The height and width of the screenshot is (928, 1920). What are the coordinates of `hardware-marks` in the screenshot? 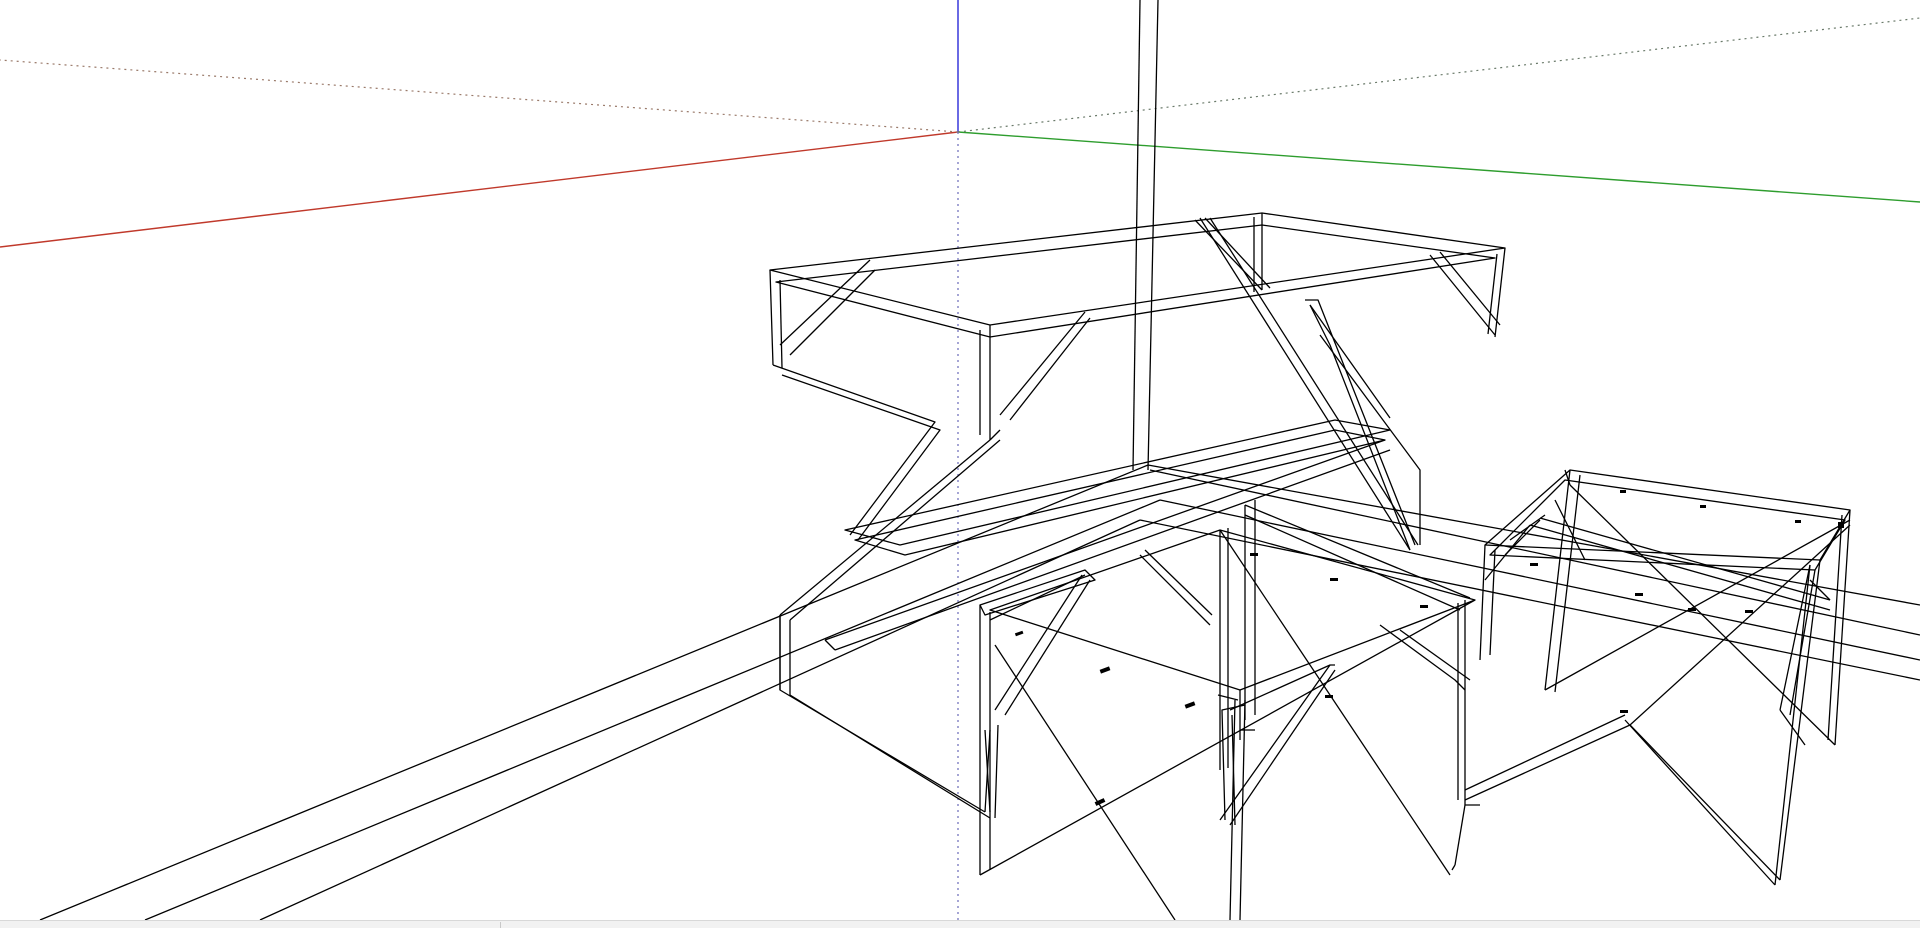 It's located at (1429, 648).